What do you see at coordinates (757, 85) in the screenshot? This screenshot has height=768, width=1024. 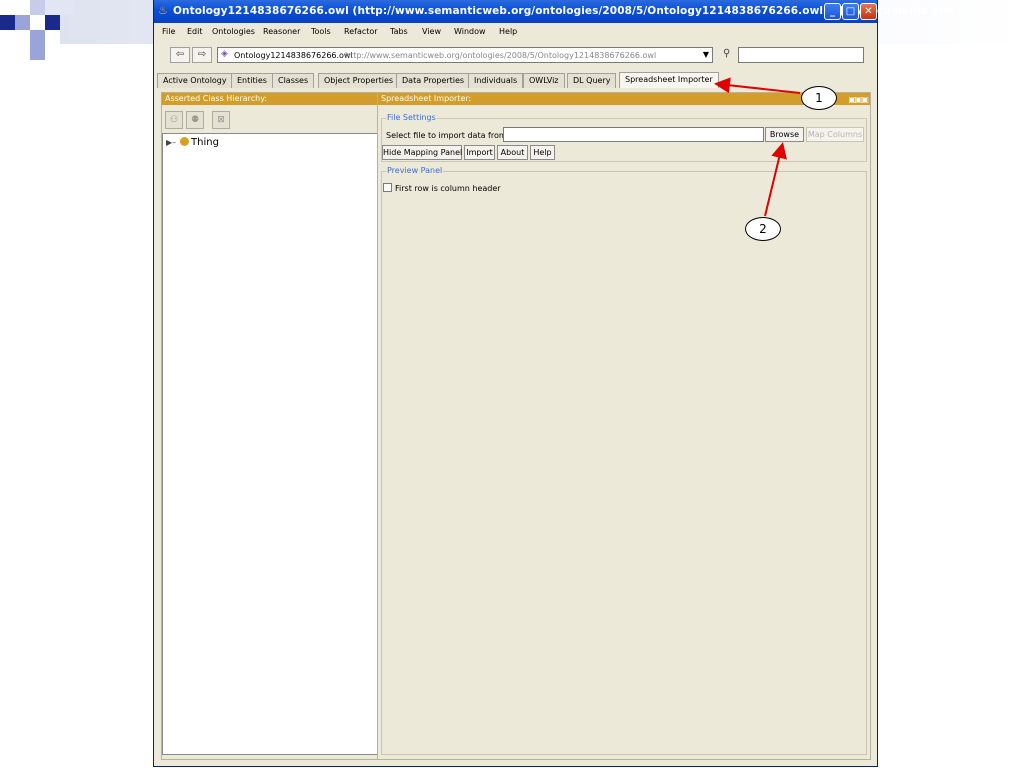 I see `callout-1-arrow` at bounding box center [757, 85].